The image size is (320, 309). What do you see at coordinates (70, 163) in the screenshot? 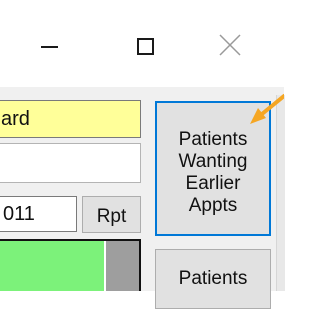
I see `empty-text-field` at bounding box center [70, 163].